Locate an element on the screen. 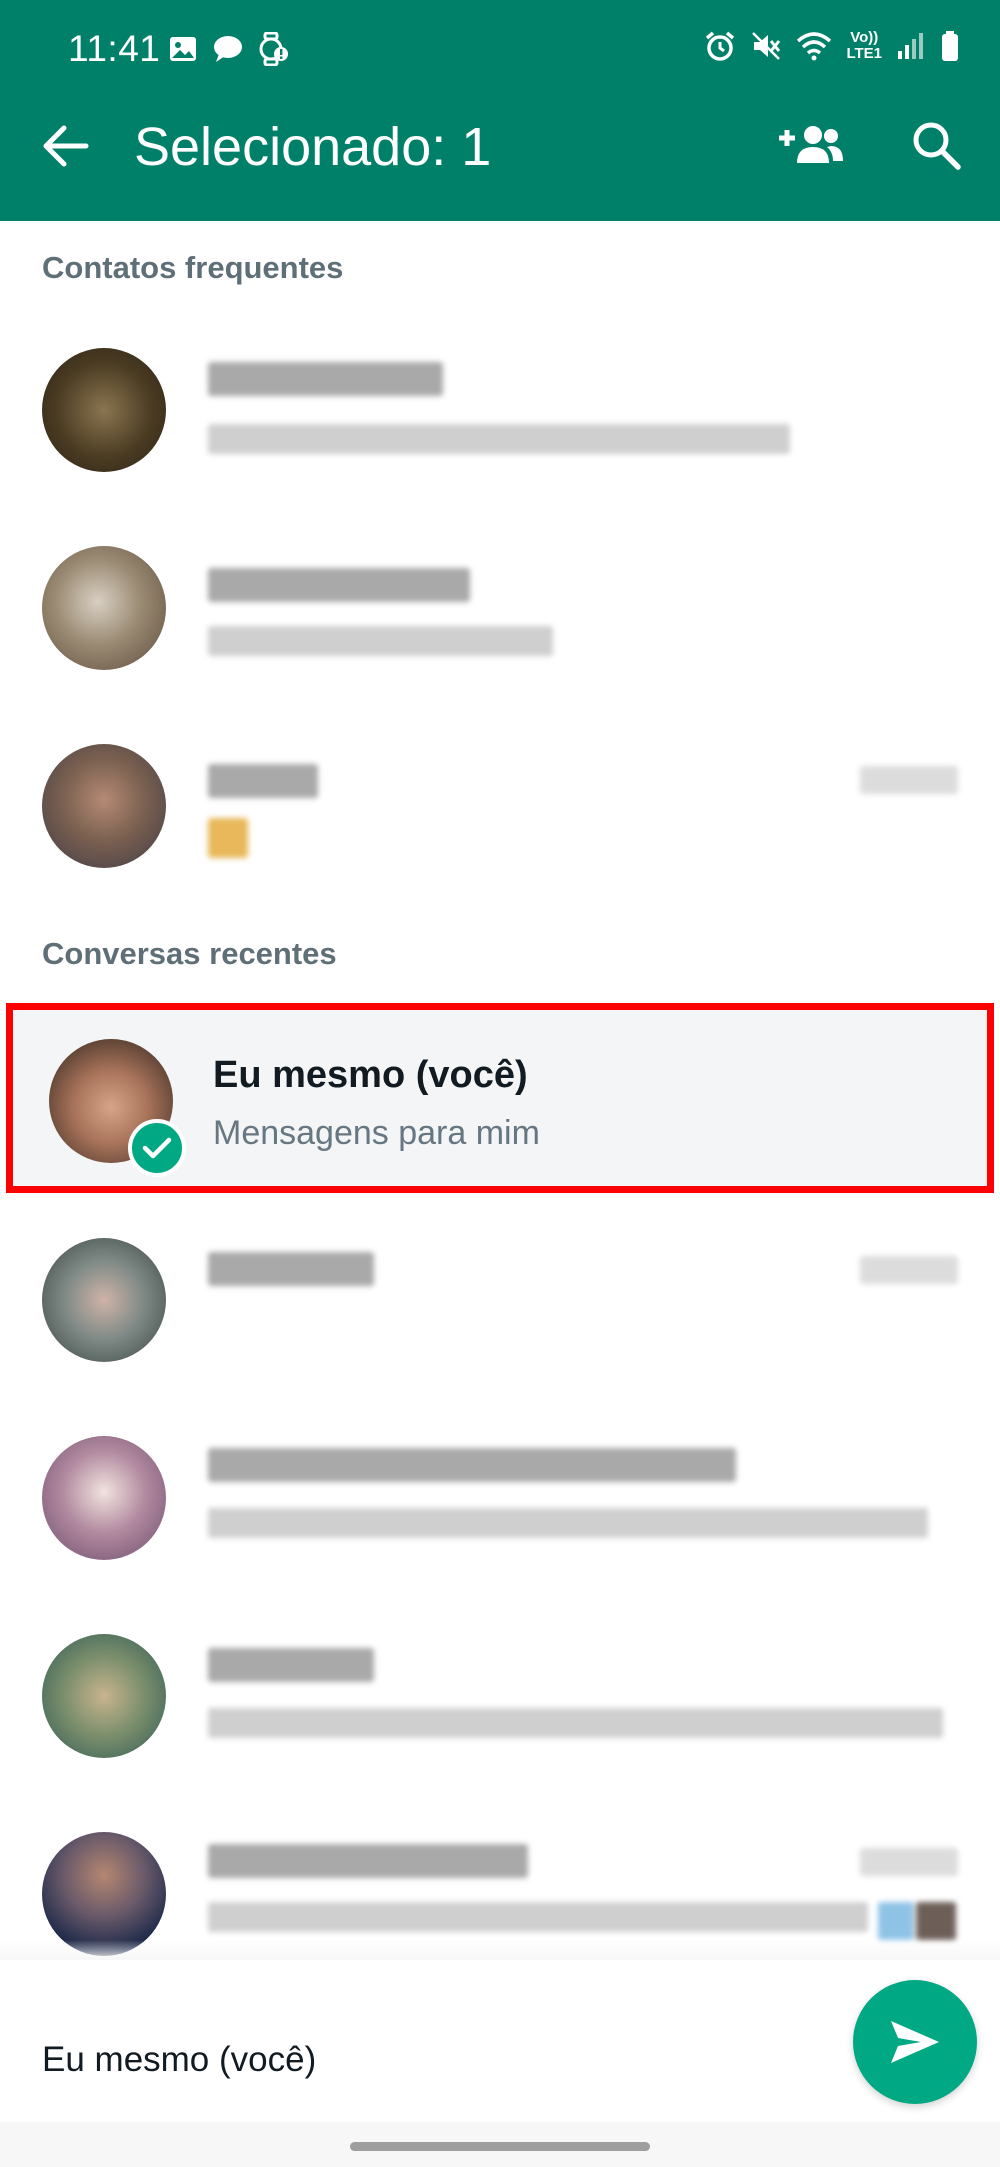  search-icon is located at coordinates (937, 146).